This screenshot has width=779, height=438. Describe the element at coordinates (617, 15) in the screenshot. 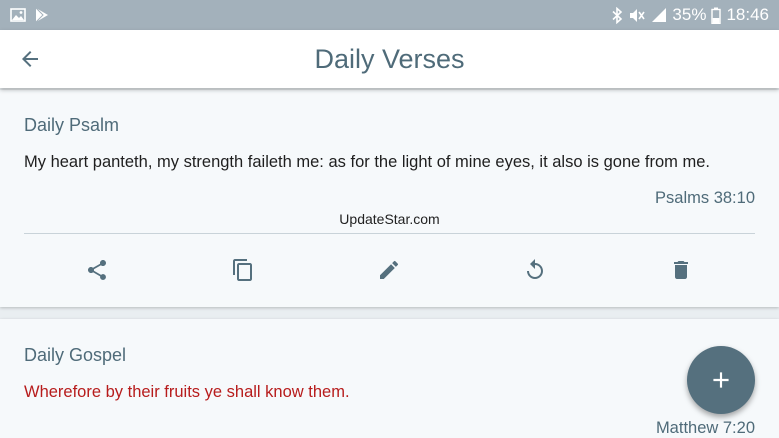

I see `bluetooth-icon` at that location.